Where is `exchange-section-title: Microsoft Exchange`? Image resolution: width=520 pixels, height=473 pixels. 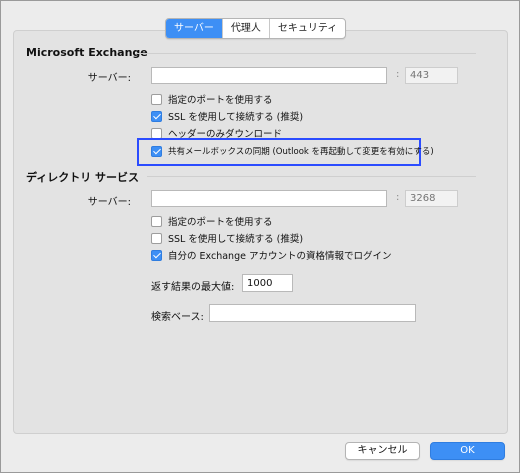
exchange-section-title: Microsoft Exchange is located at coordinates (87, 52).